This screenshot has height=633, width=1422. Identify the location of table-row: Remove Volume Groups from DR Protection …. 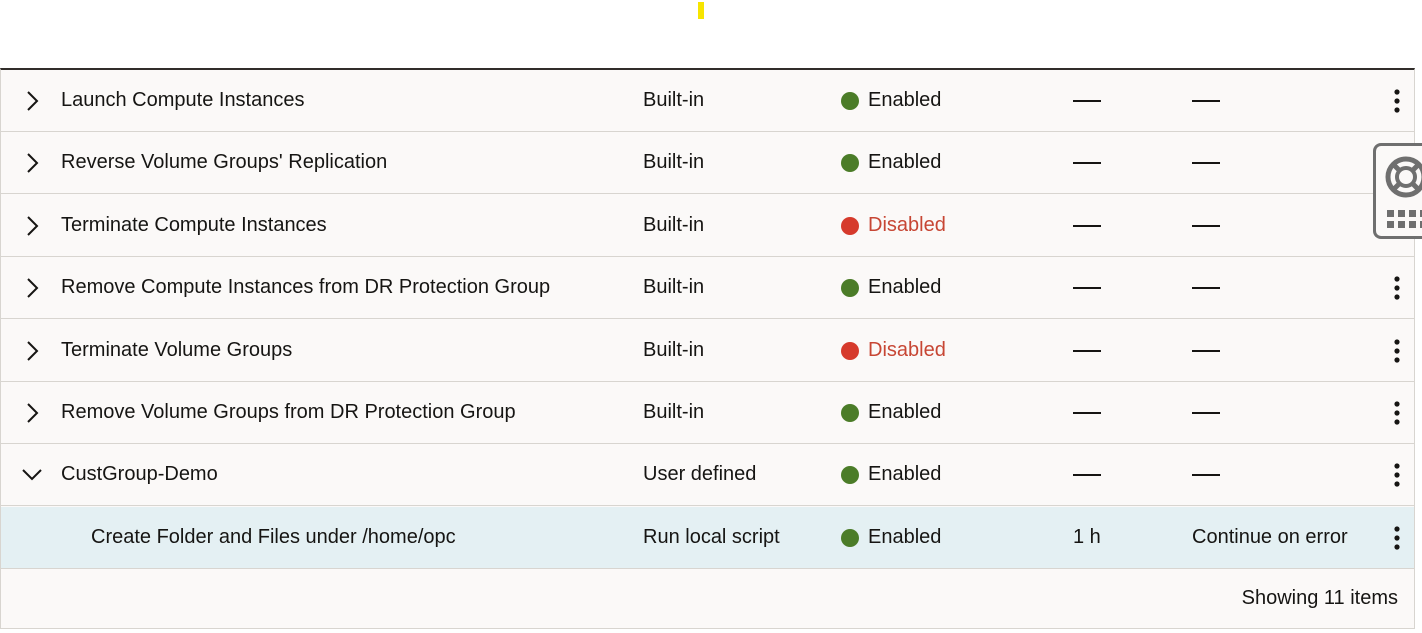
(707, 413).